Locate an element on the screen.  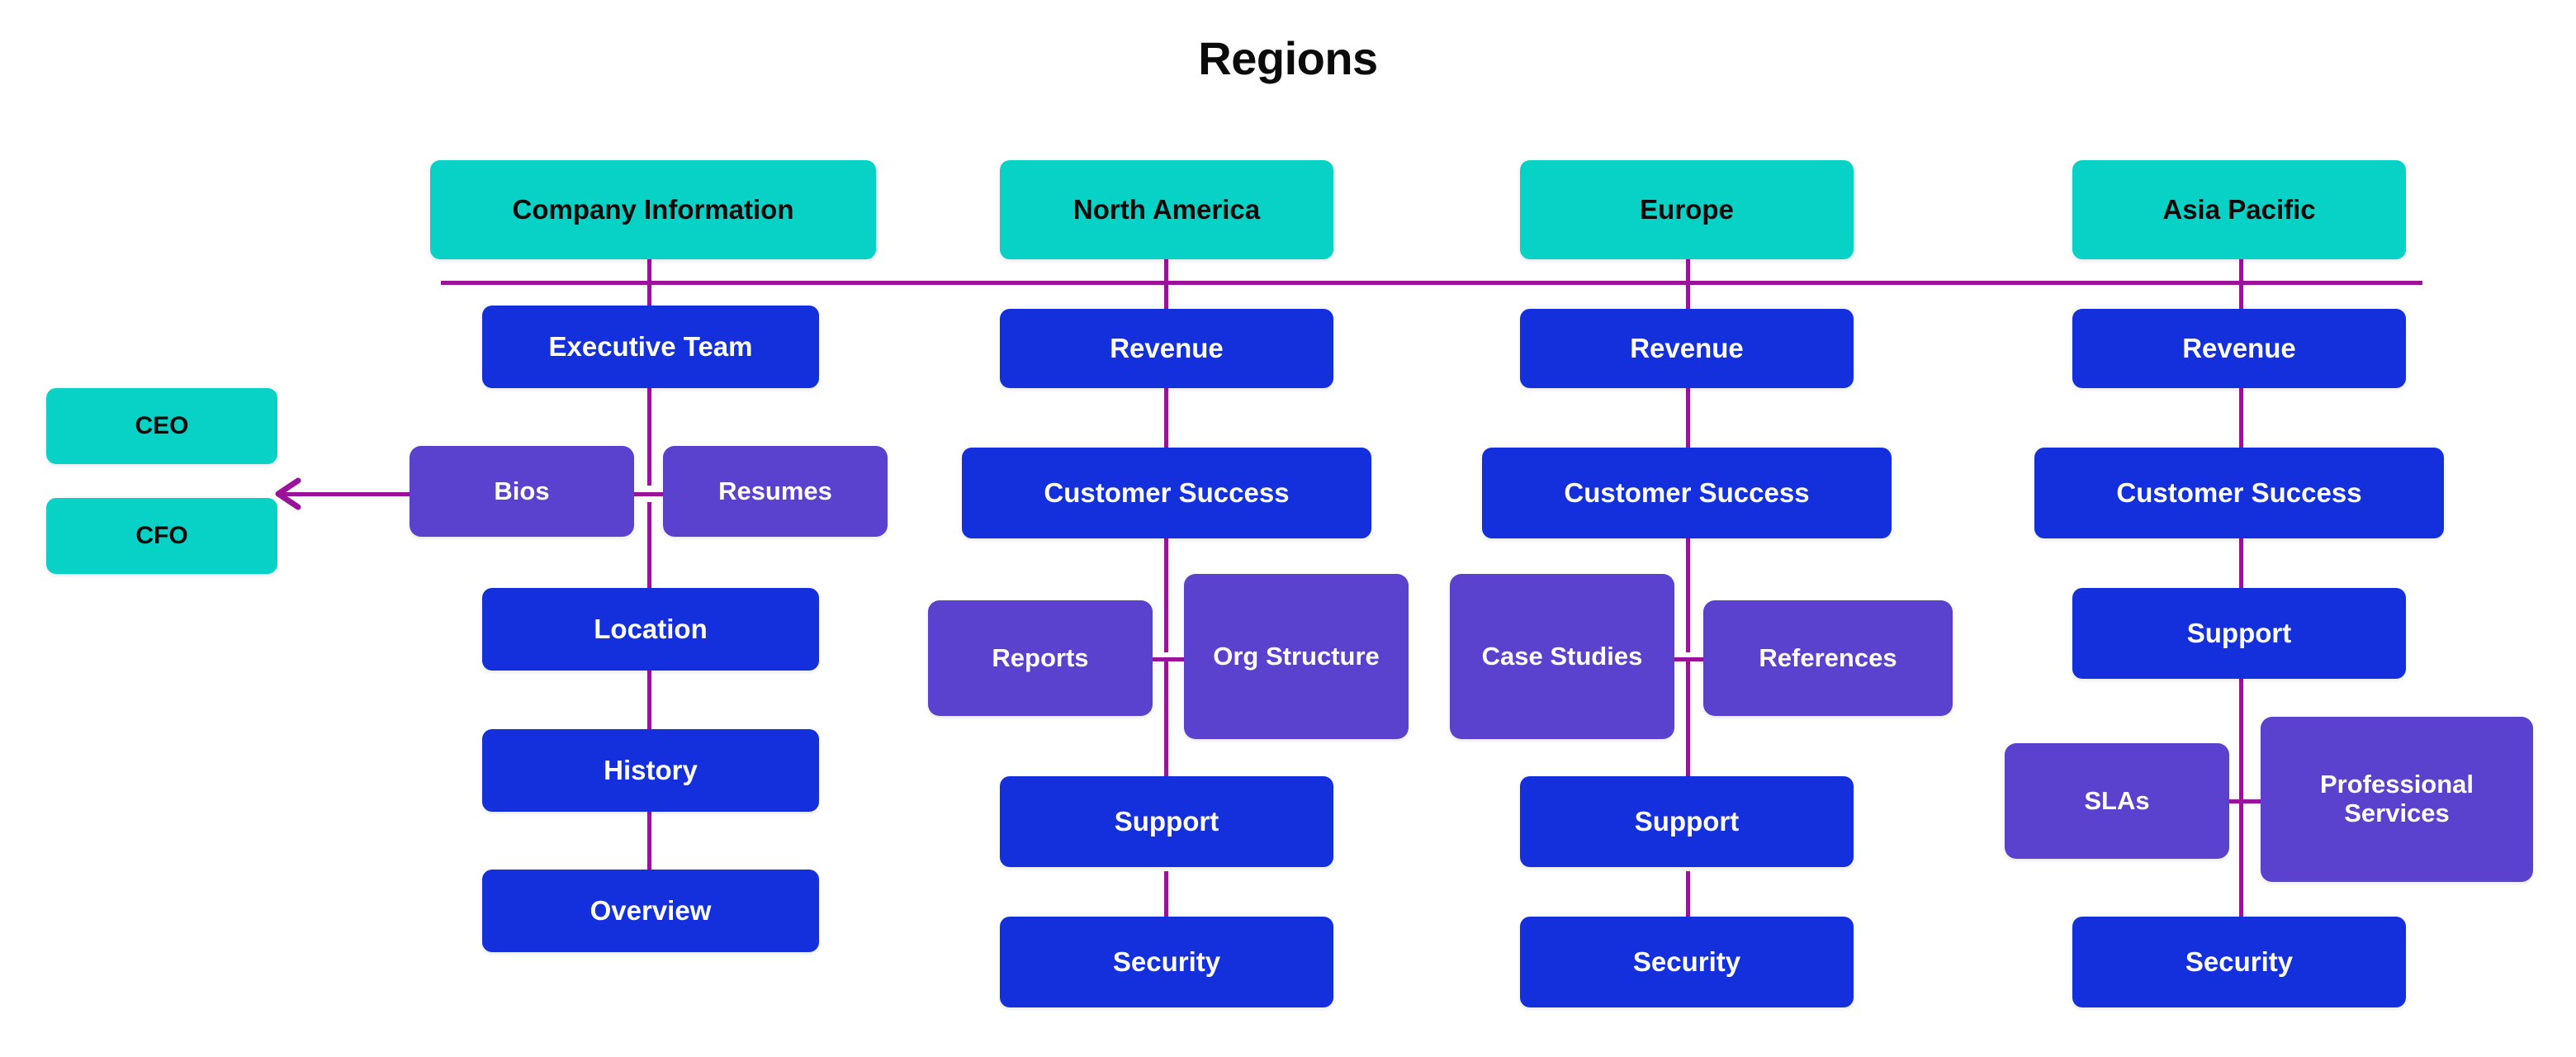
connector-c1-exec-to-branch is located at coordinates (649, 436).